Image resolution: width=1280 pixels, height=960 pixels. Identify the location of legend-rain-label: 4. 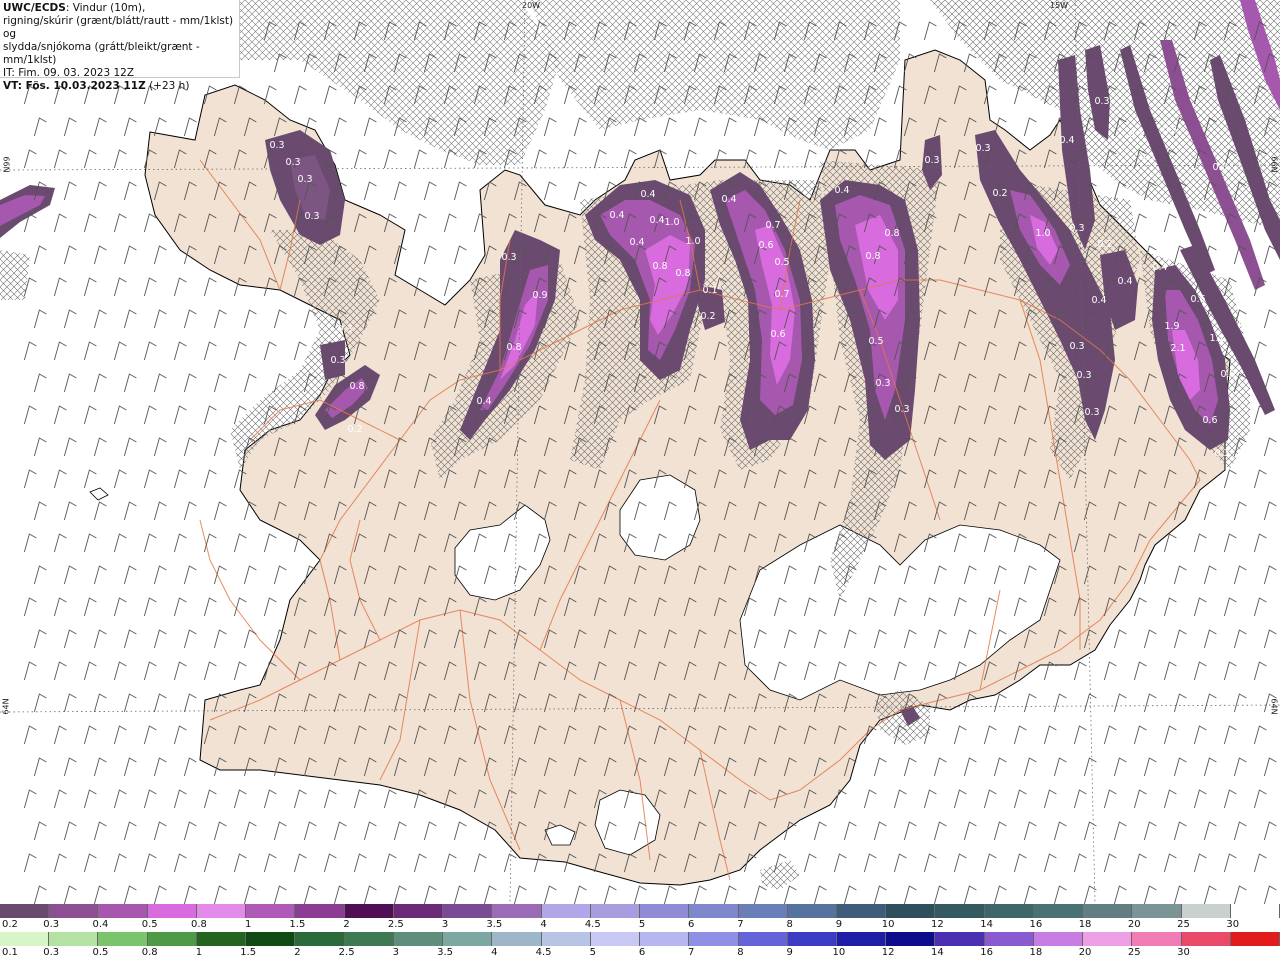
(494, 952).